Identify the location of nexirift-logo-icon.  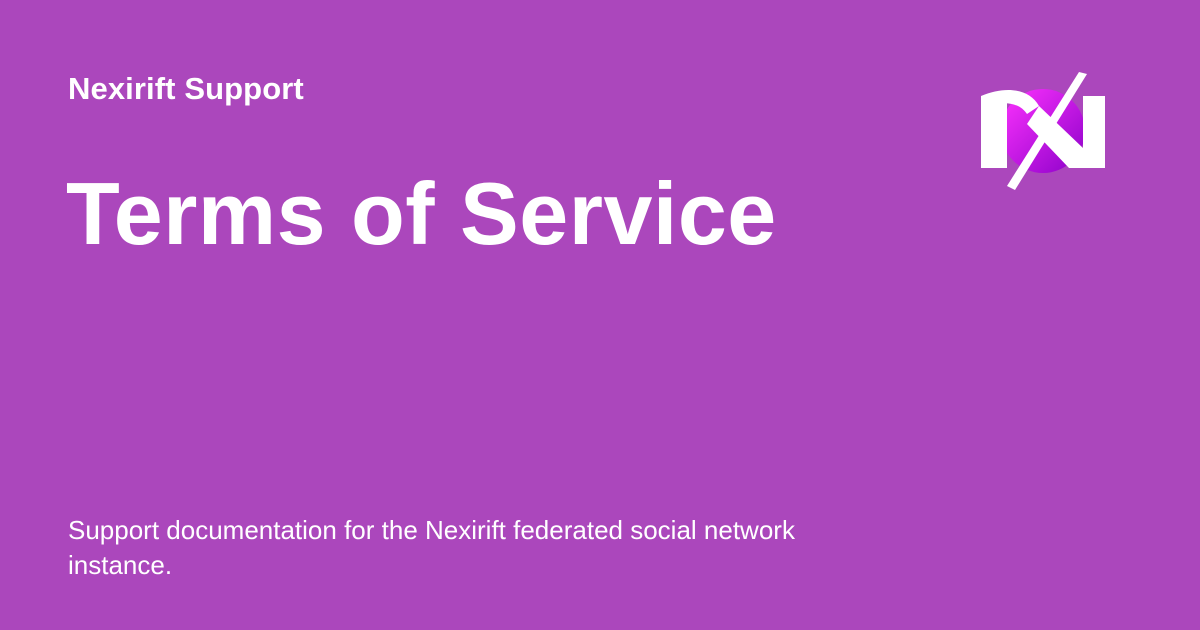
(1043, 131).